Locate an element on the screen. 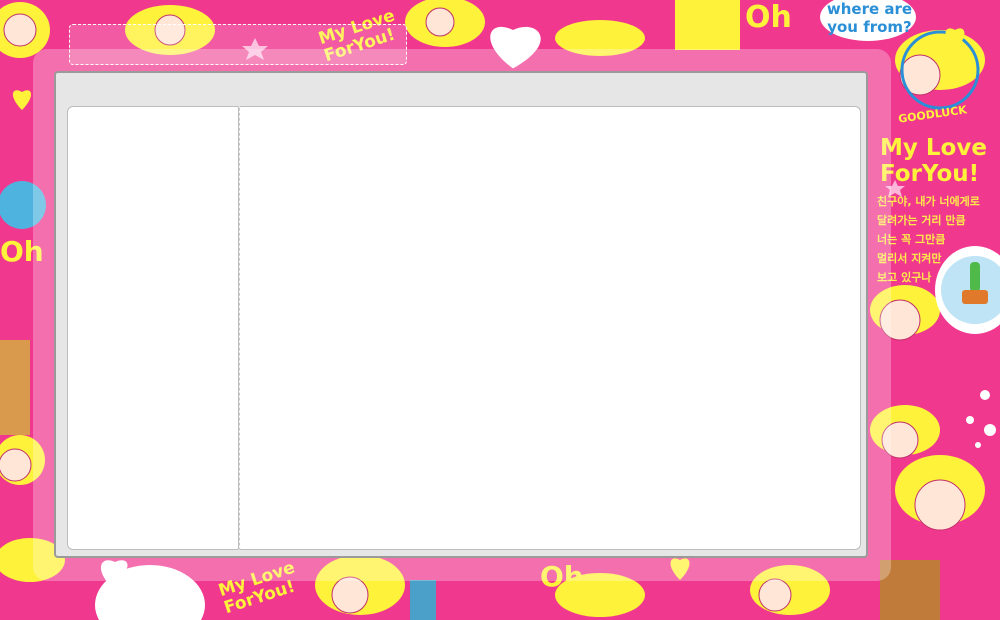 The width and height of the screenshot is (1000, 620). love-text-right: My Love ForYou! is located at coordinates (933, 161).